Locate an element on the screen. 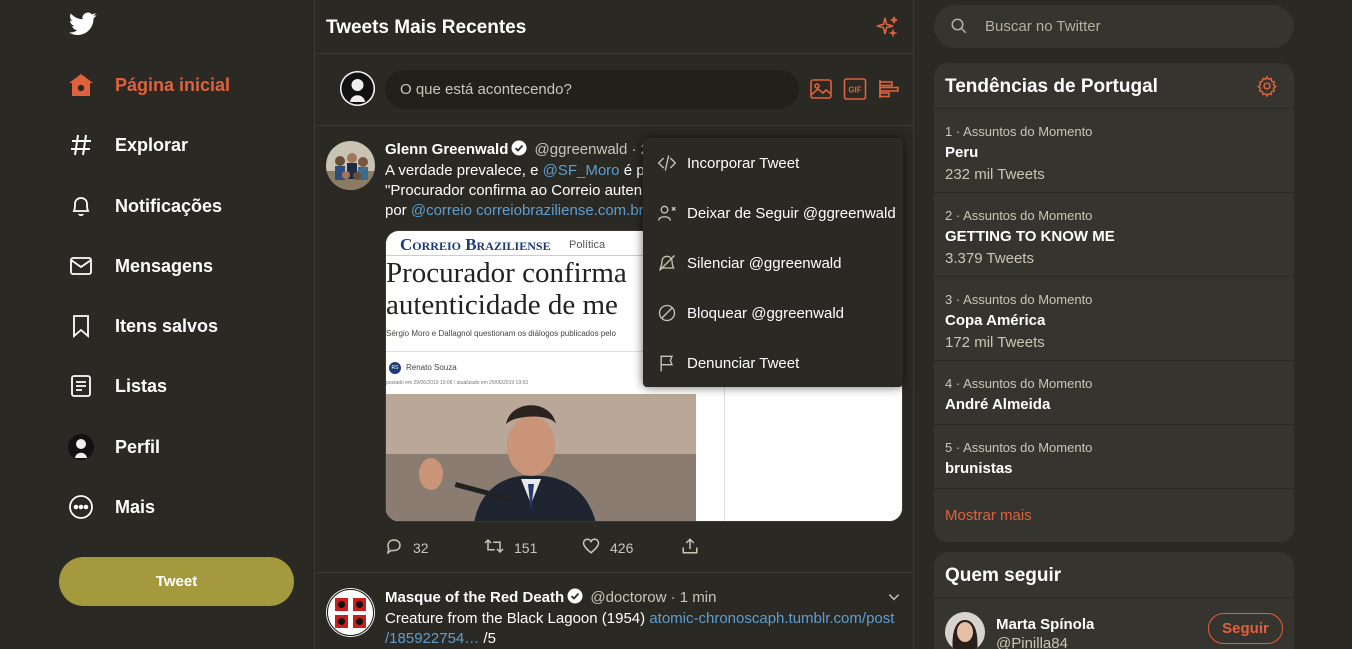 The height and width of the screenshot is (649, 1352). share-button is located at coordinates (690, 547).